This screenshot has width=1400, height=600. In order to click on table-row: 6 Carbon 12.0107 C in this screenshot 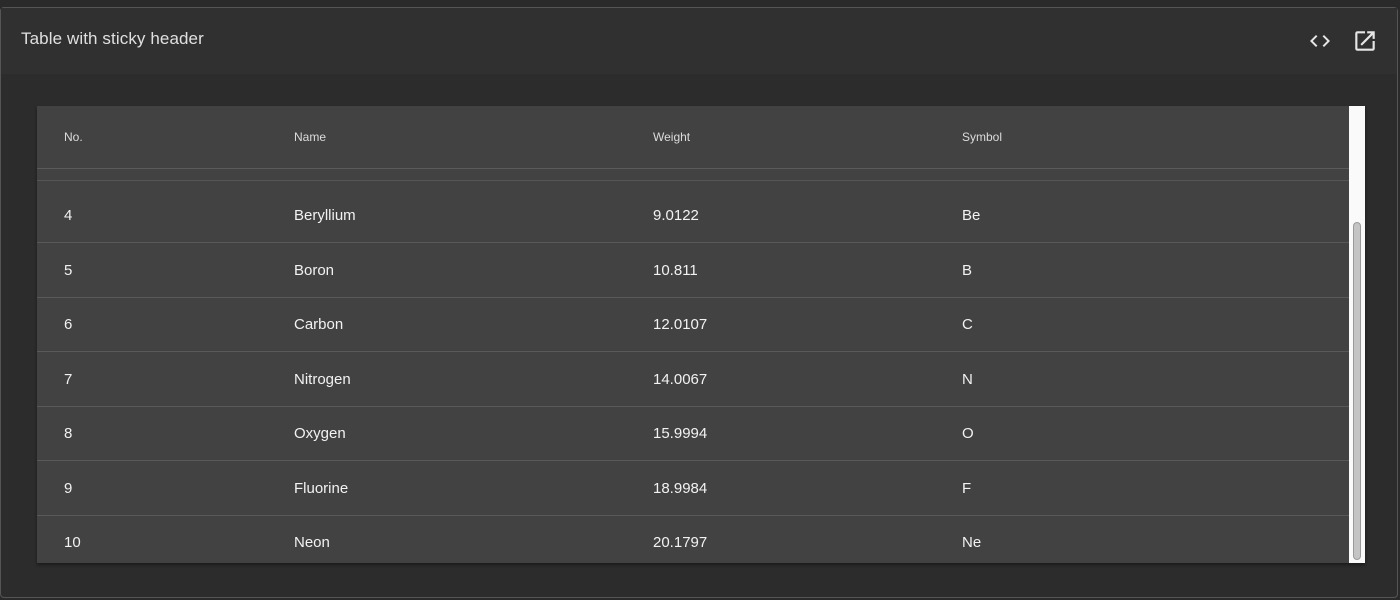, I will do `click(693, 325)`.